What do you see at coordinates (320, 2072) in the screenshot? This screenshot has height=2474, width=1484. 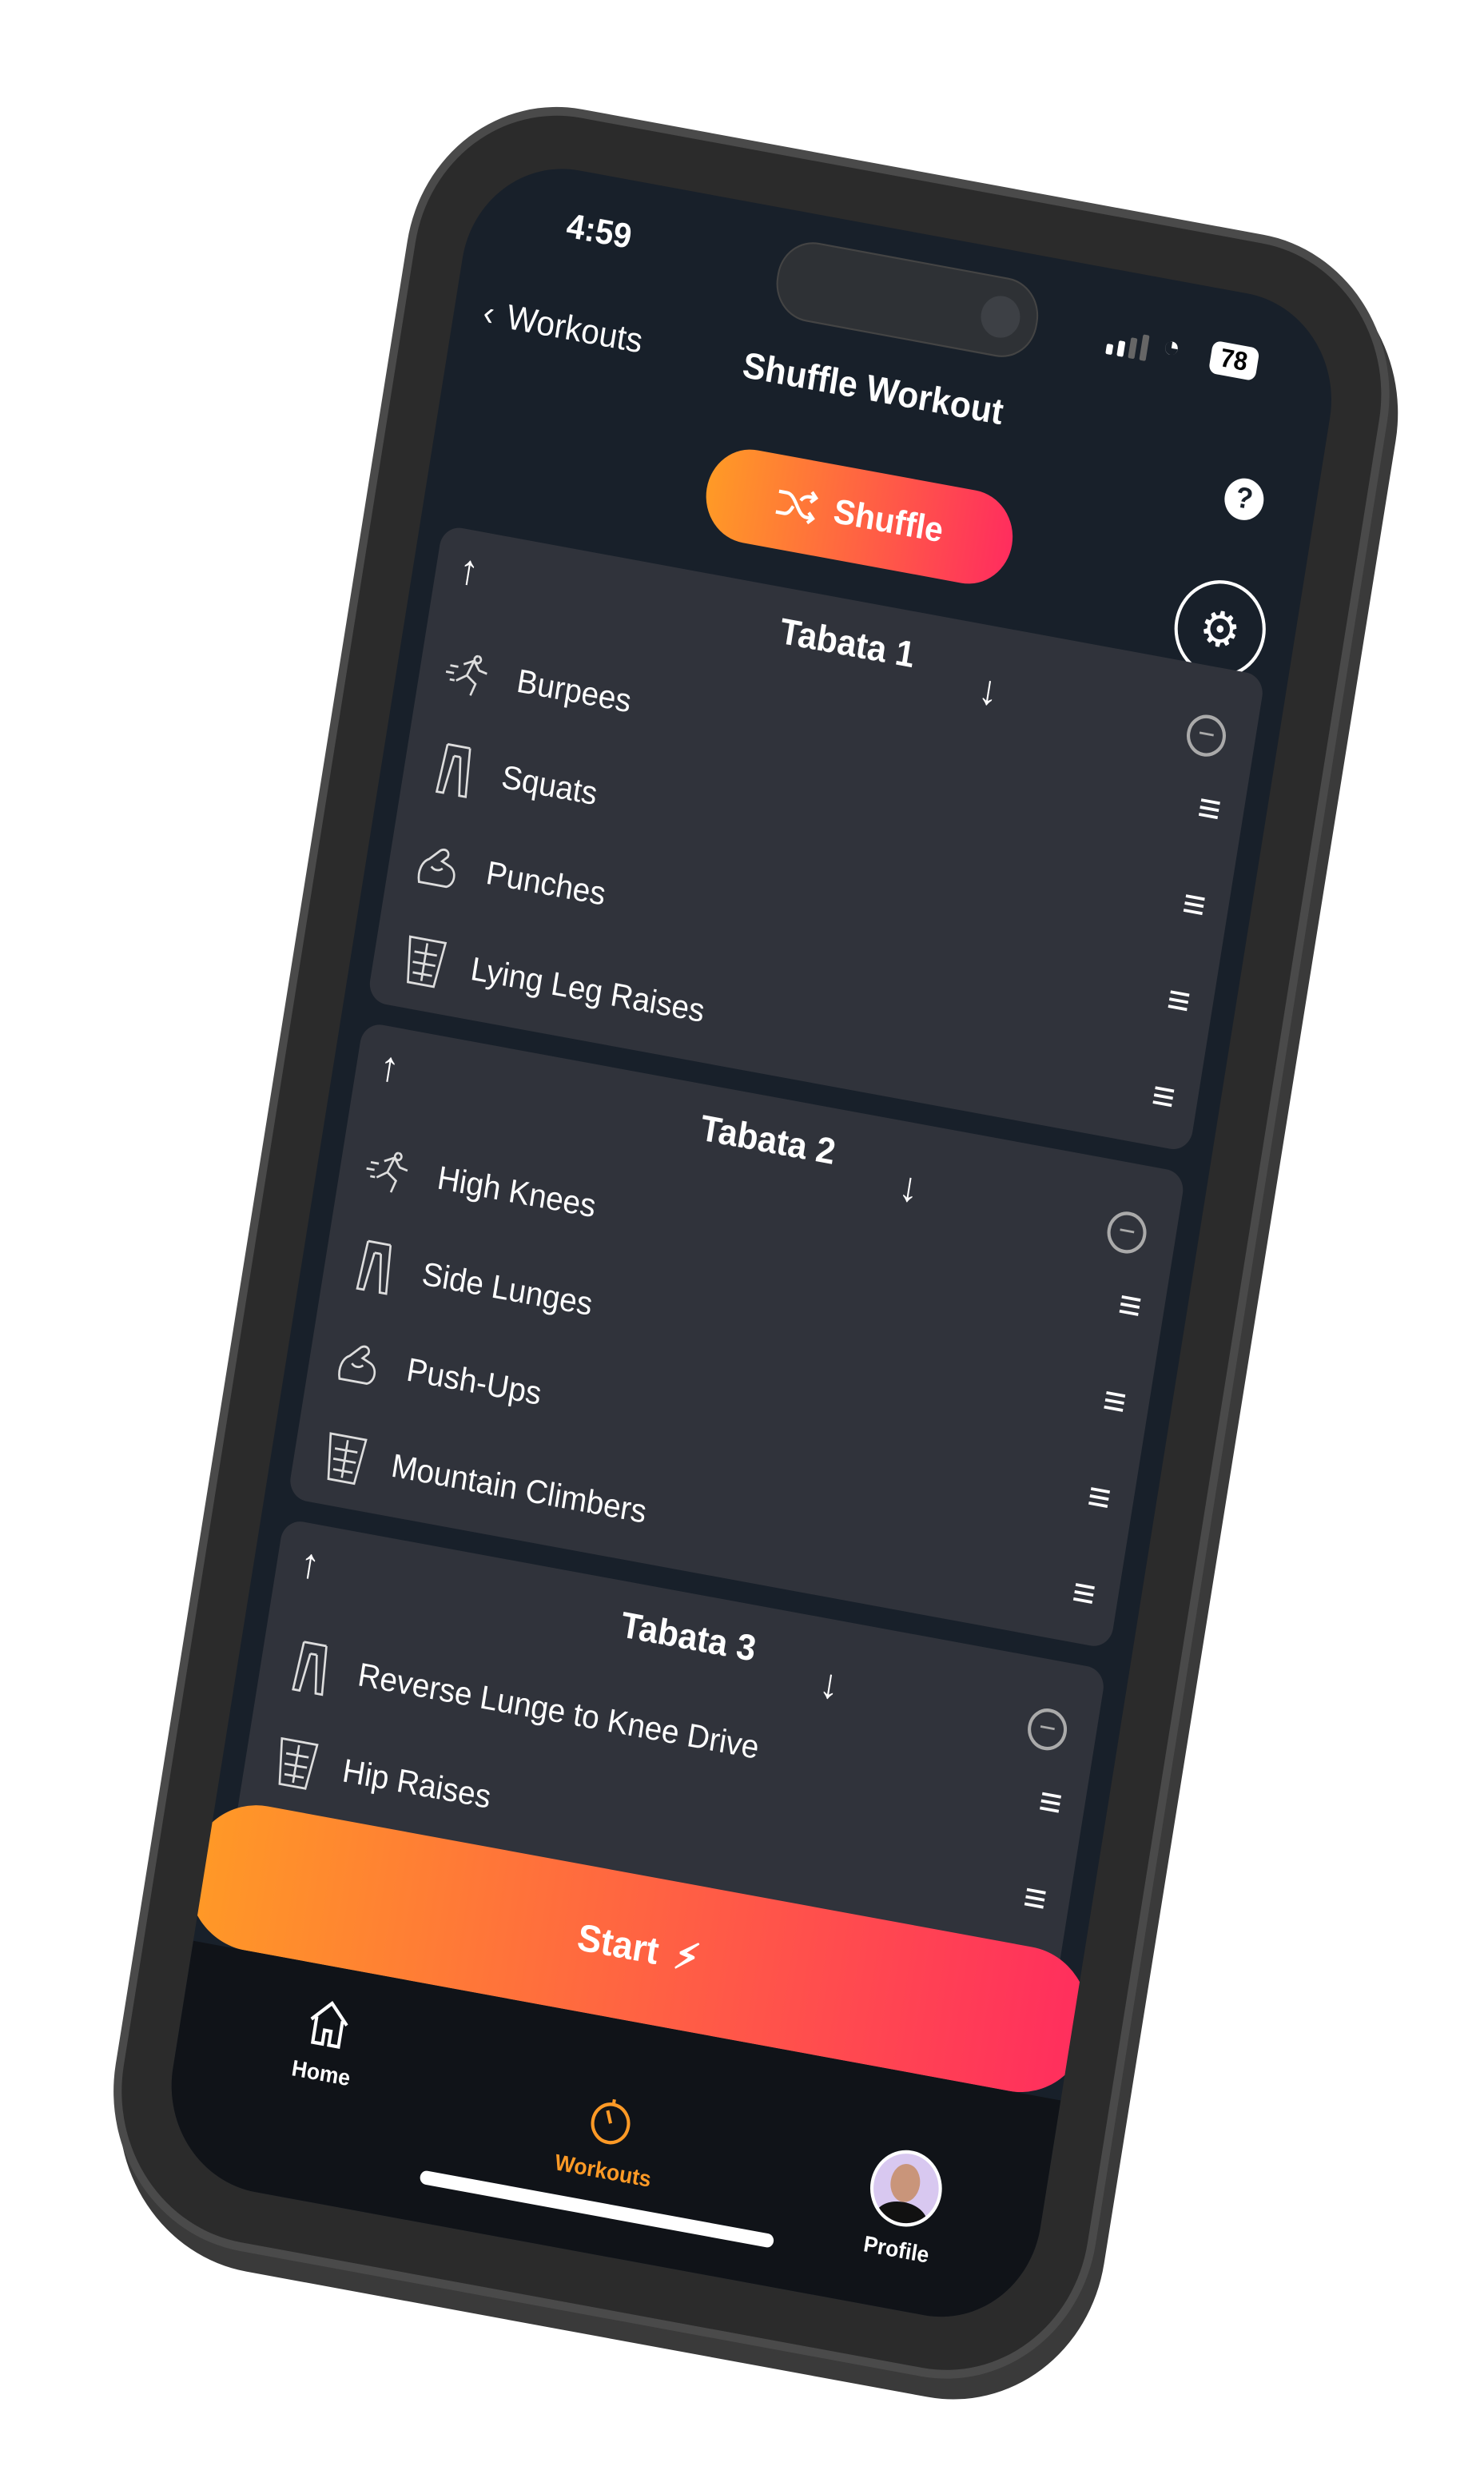 I see `tab-home-label: Home` at bounding box center [320, 2072].